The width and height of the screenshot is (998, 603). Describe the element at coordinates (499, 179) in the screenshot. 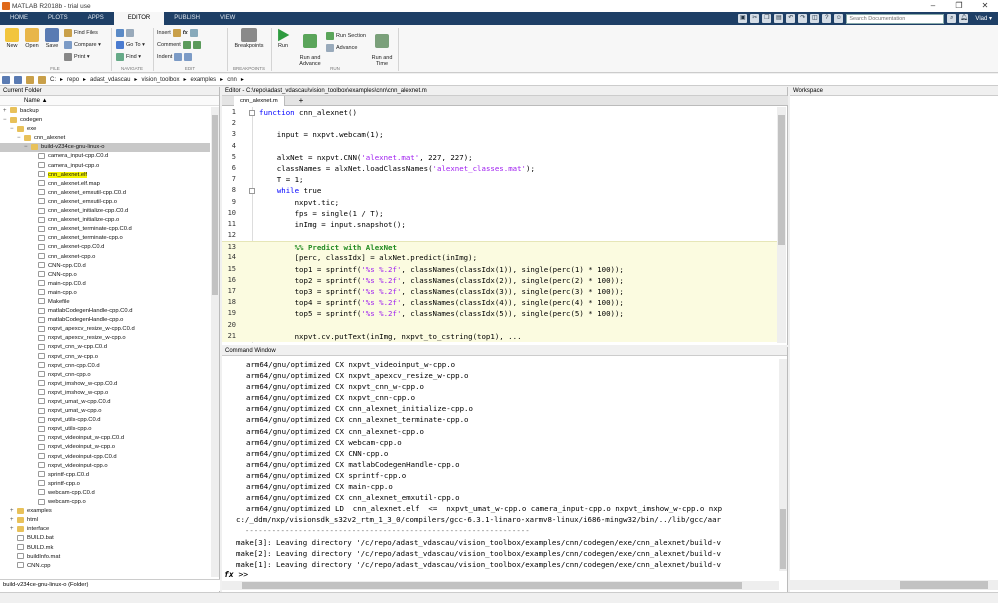

I see `code-line: 7 T = 1;` at that location.